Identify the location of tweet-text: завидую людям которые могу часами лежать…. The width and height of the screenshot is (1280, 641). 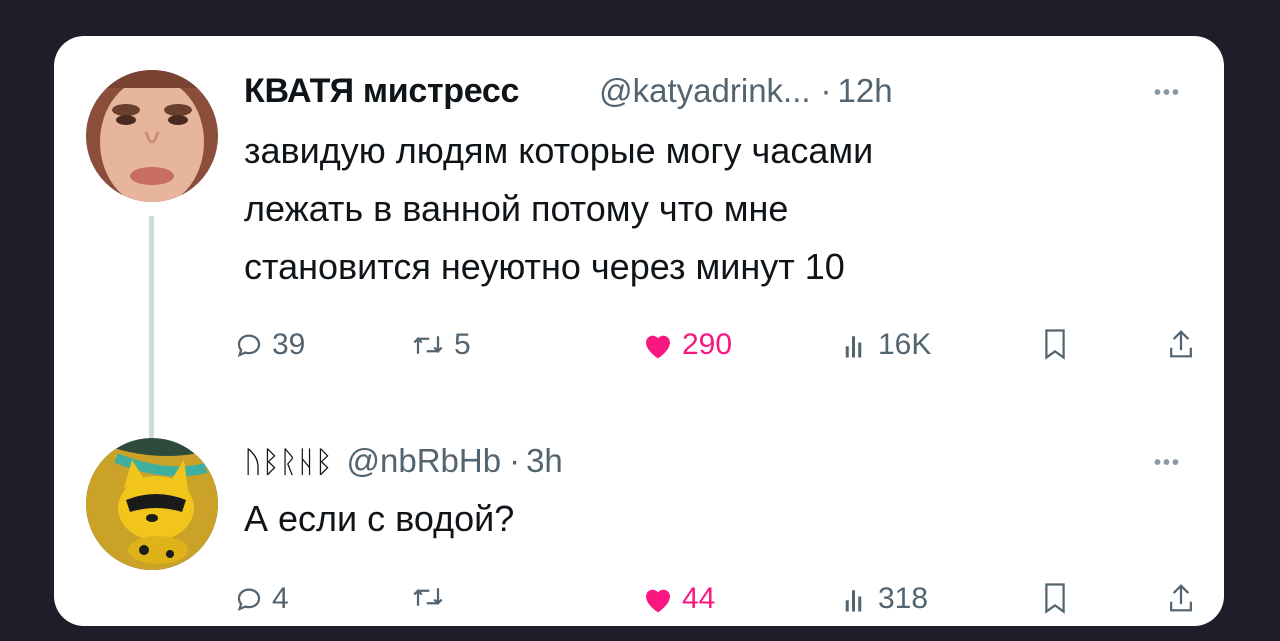
(558, 209).